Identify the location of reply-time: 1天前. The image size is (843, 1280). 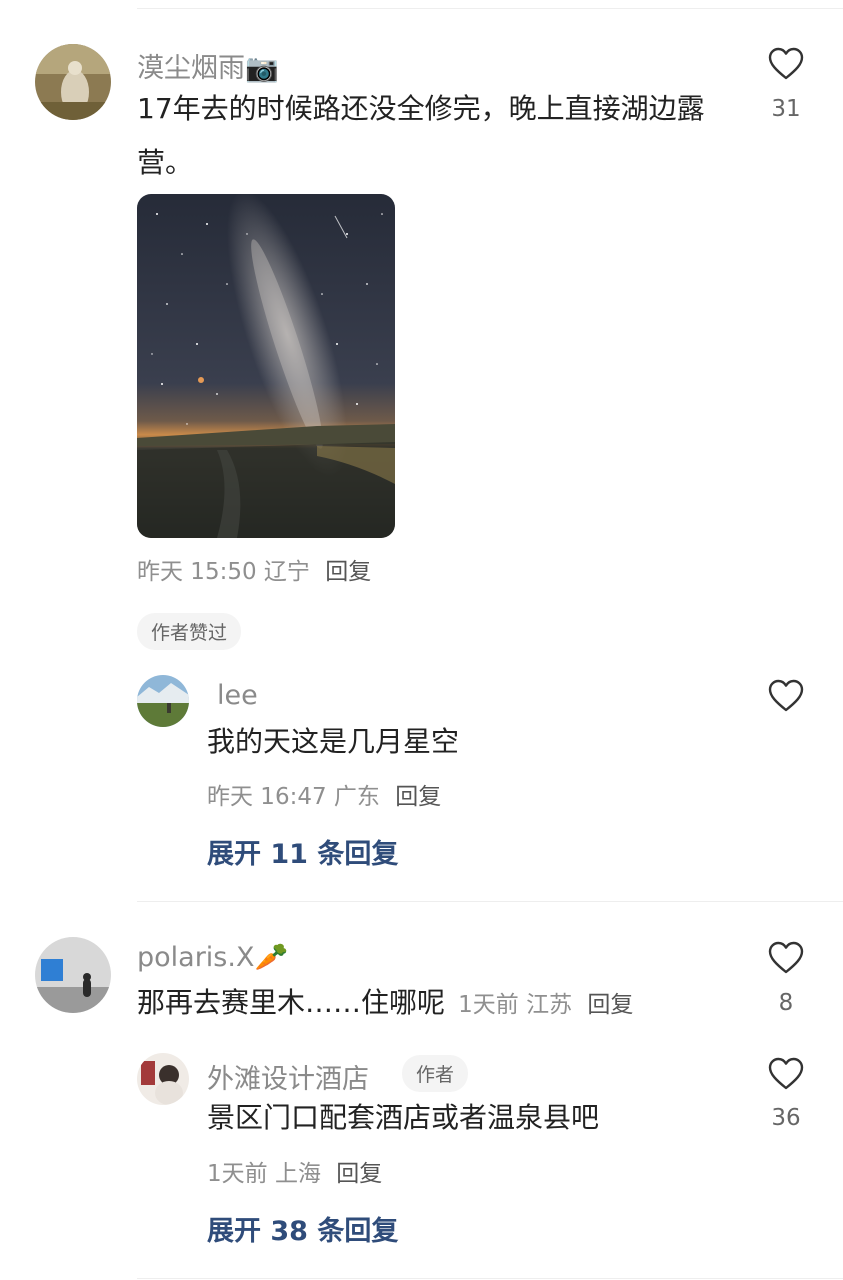
(237, 1174).